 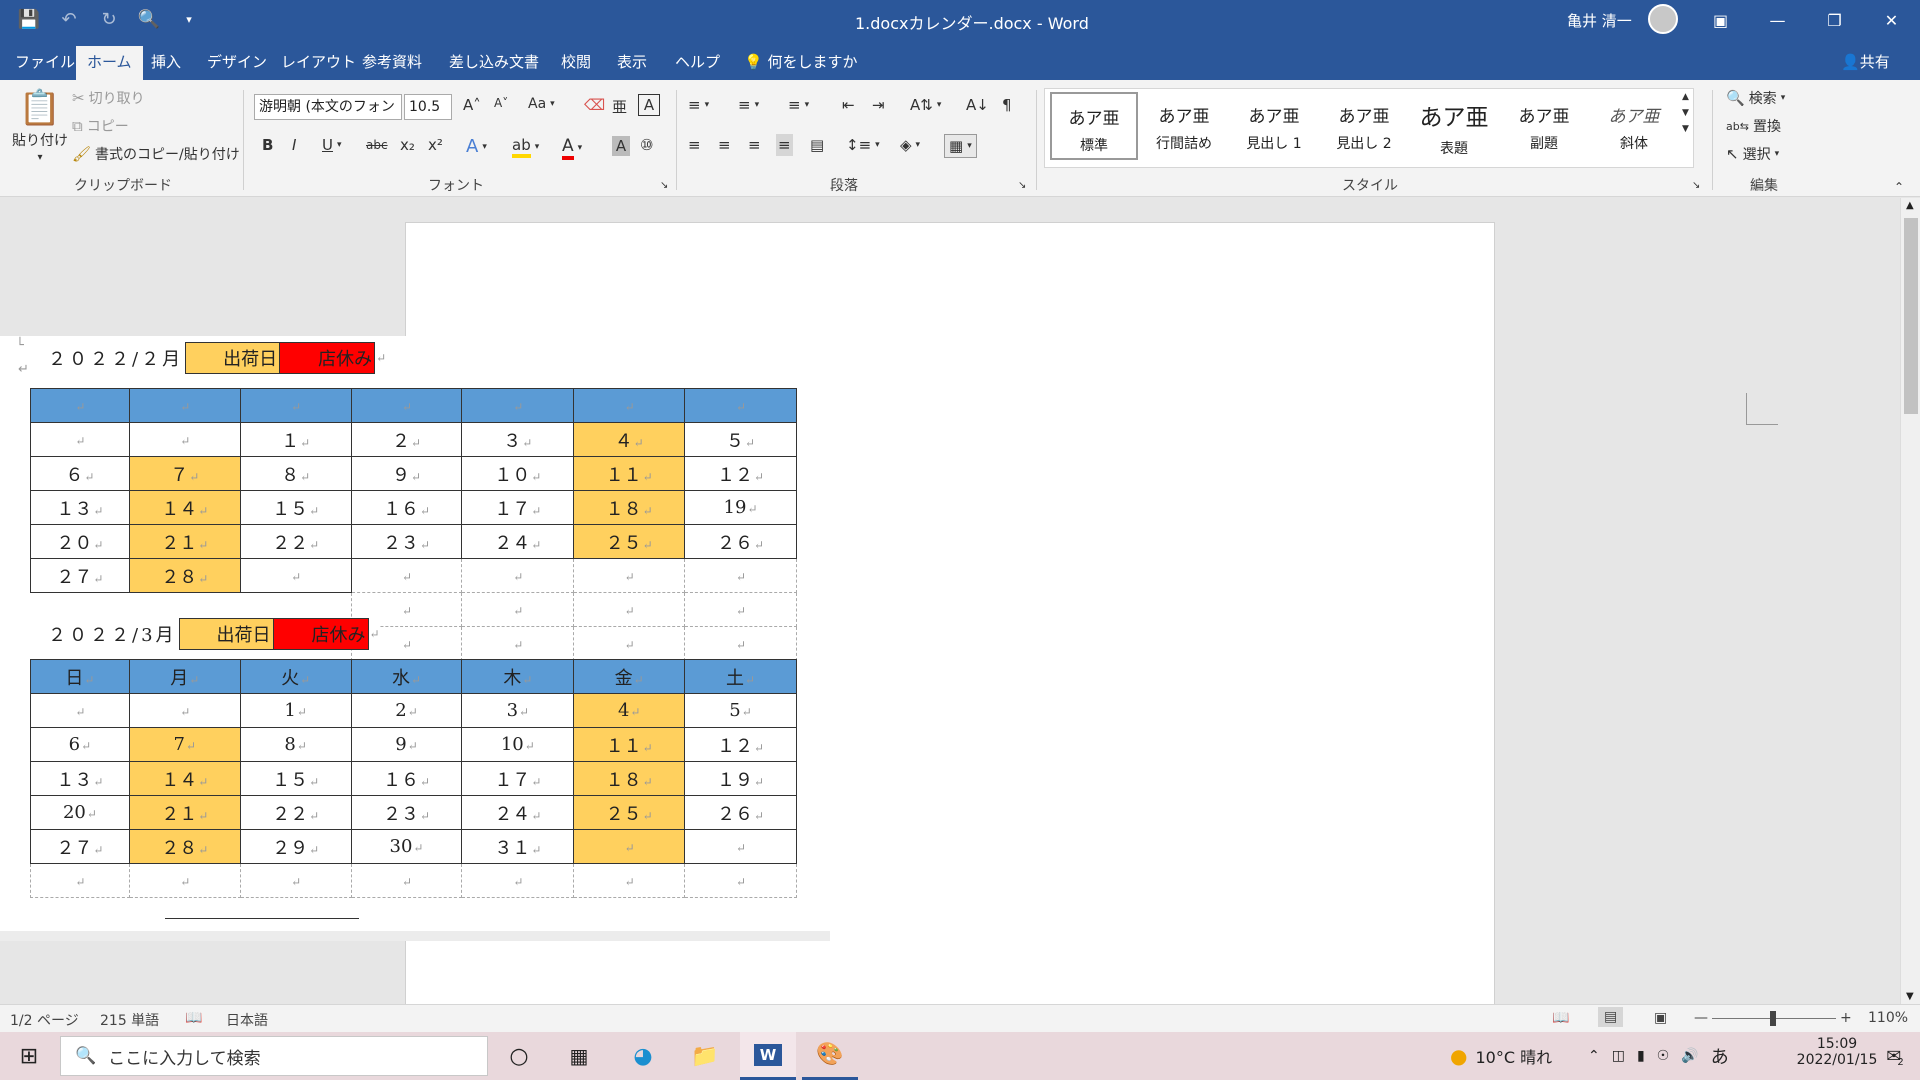 What do you see at coordinates (237, 63) in the screenshot?
I see `tab-design: デザイン` at bounding box center [237, 63].